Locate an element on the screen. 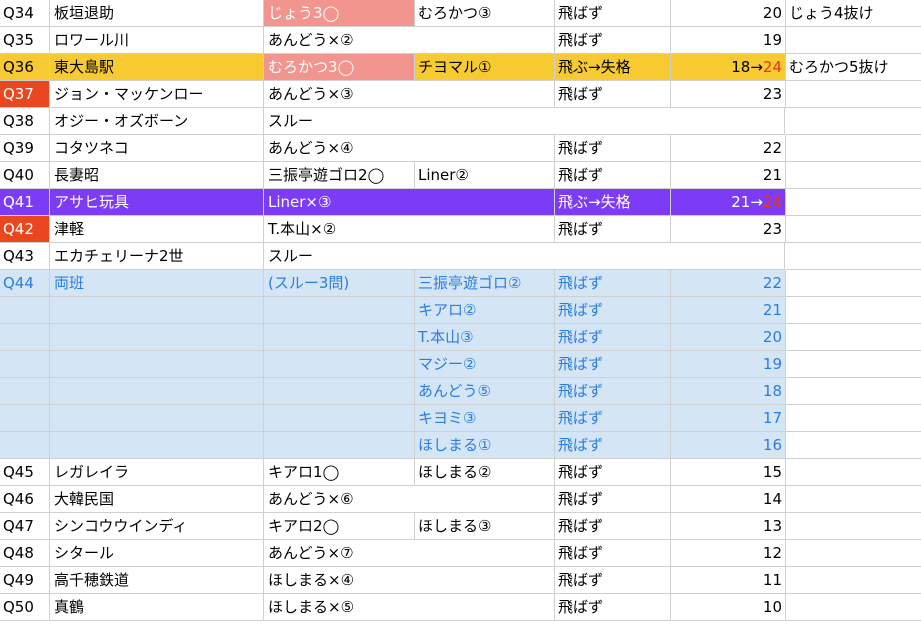 The height and width of the screenshot is (627, 921). answer-cell: 両班 is located at coordinates (157, 283).